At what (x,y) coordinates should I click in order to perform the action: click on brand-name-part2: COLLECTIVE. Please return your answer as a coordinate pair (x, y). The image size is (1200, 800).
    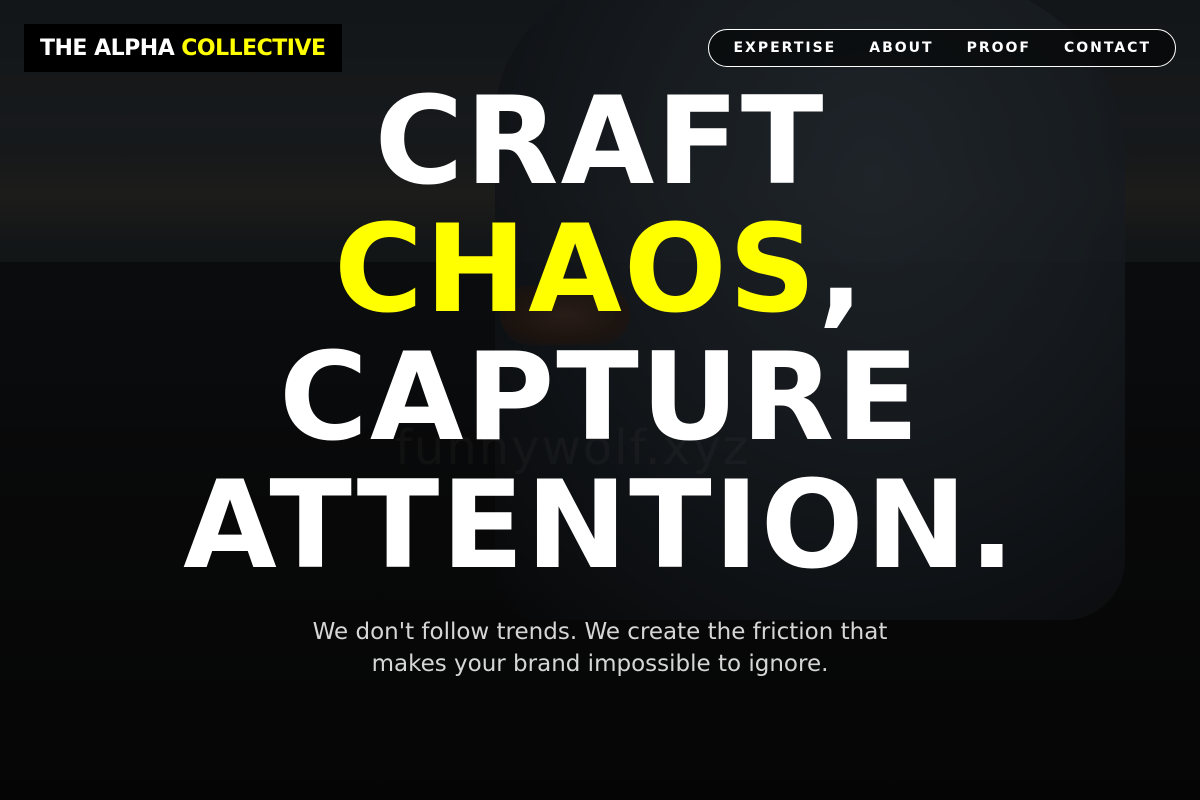
    Looking at the image, I should click on (253, 48).